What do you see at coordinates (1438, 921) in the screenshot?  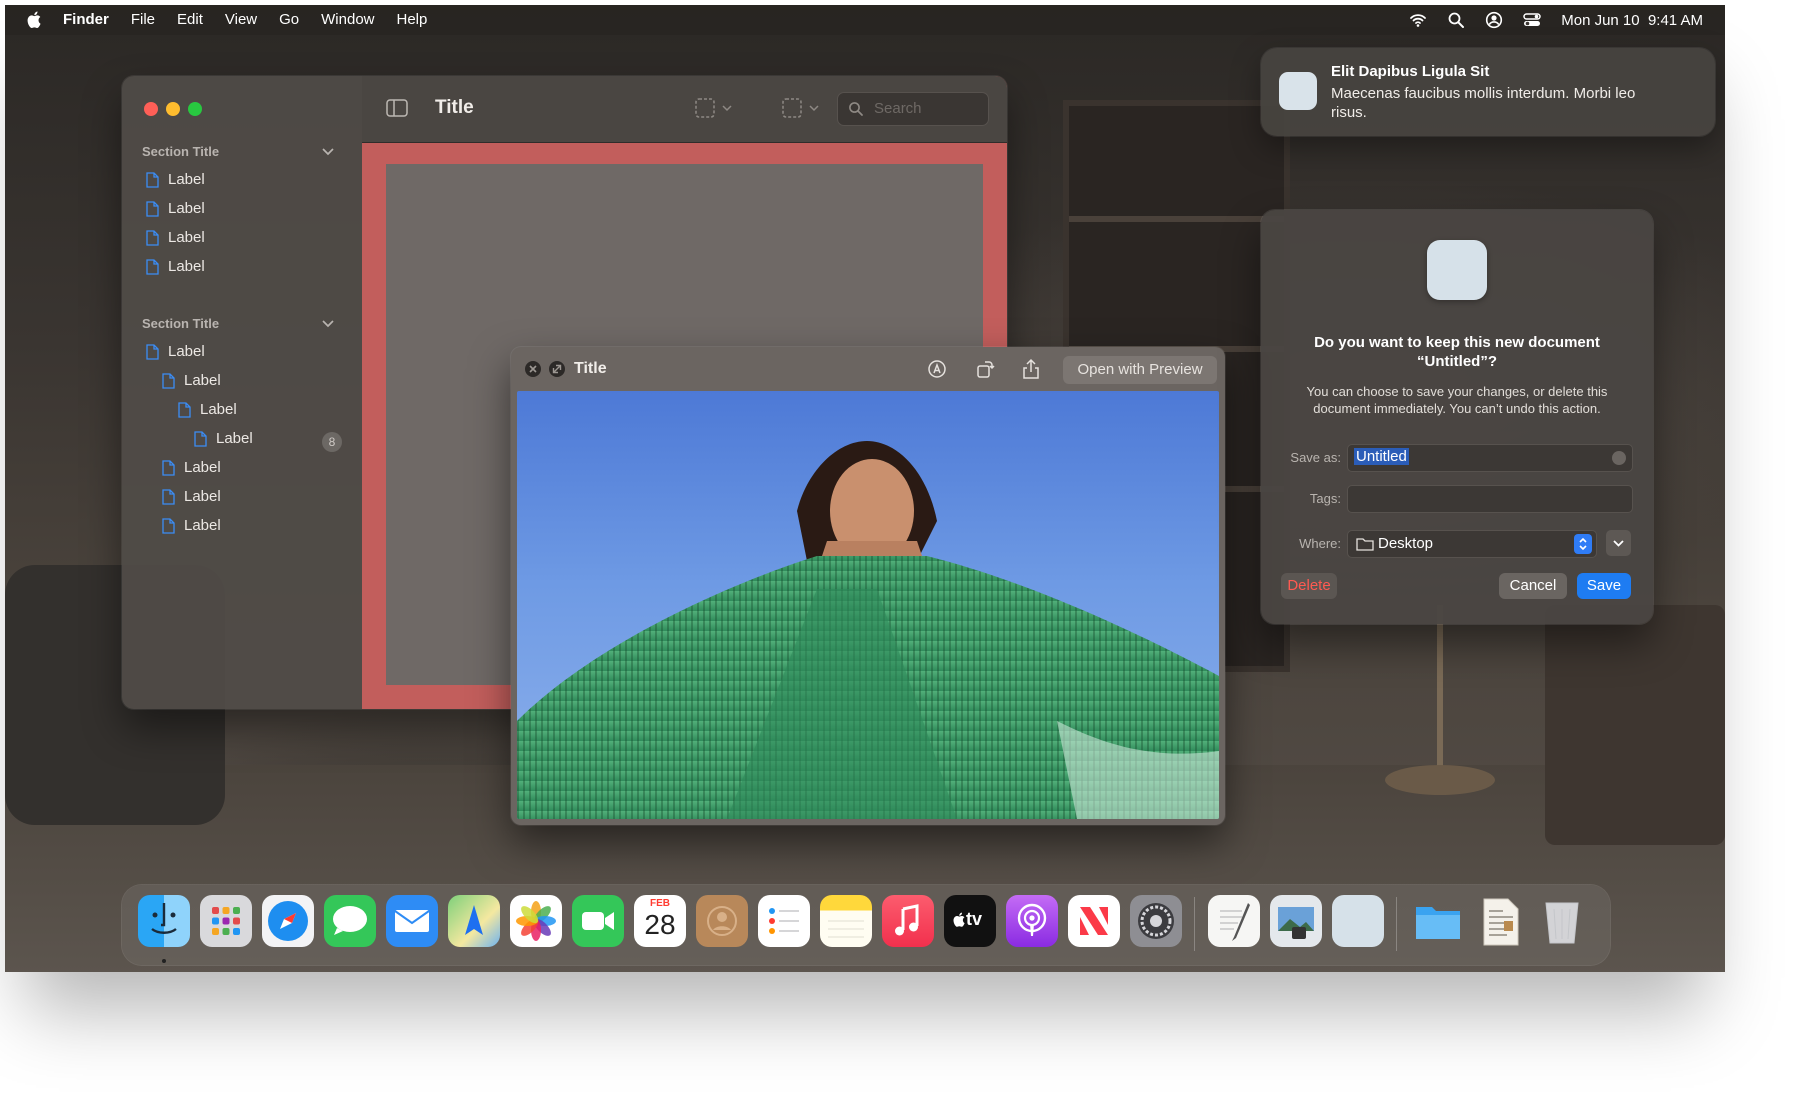 I see `dock-folder-icon` at bounding box center [1438, 921].